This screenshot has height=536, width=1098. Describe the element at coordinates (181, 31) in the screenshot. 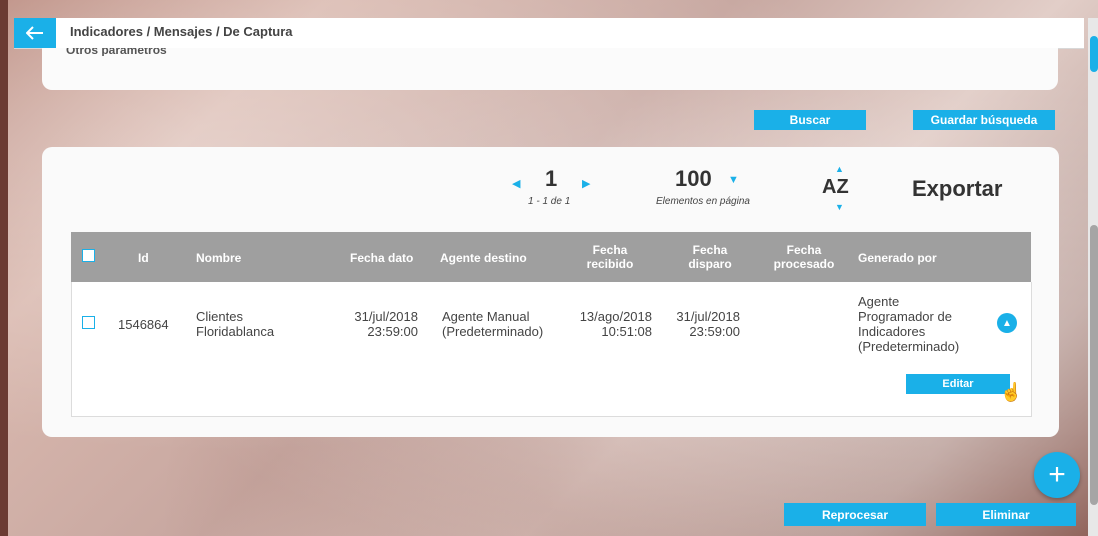

I see `breadcrumb: Indicadores / Mensajes / De Captura` at that location.